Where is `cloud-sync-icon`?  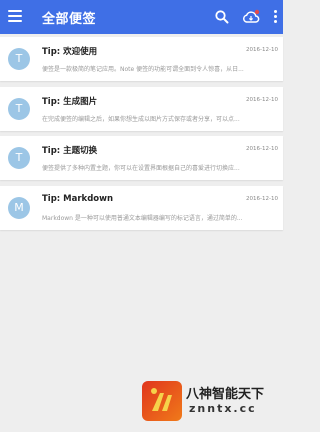
cloud-sync-icon is located at coordinates (251, 17).